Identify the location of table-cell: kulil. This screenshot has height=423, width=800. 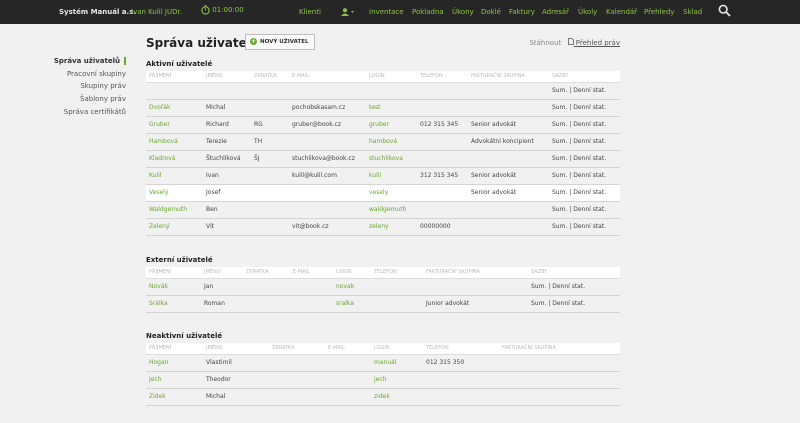
(391, 176).